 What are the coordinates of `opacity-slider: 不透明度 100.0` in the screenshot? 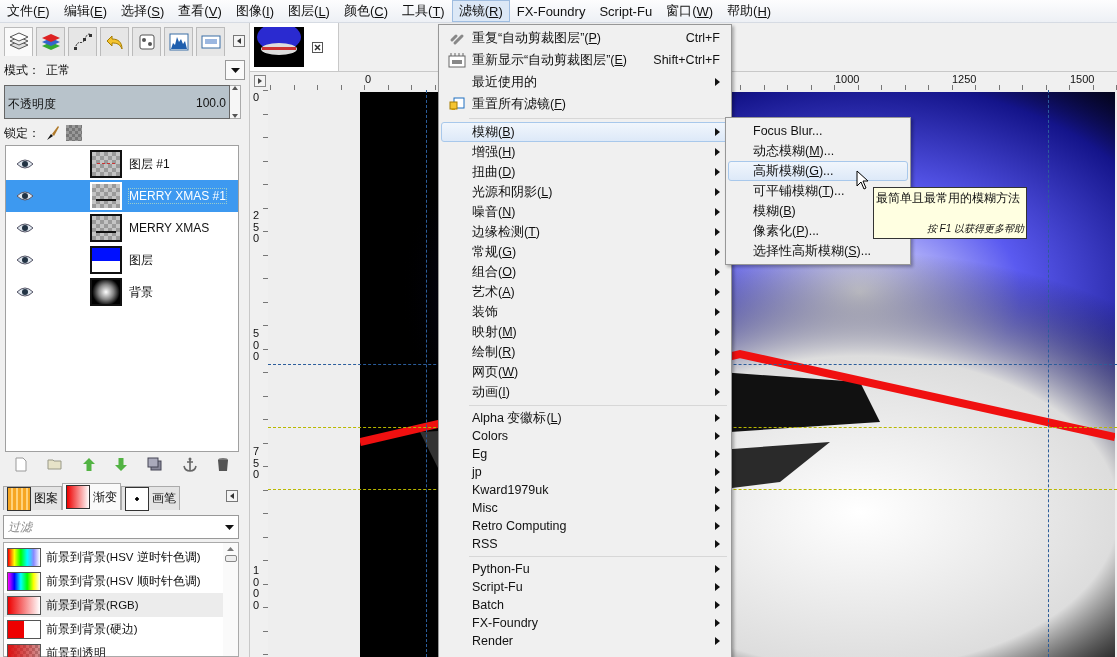 It's located at (117, 102).